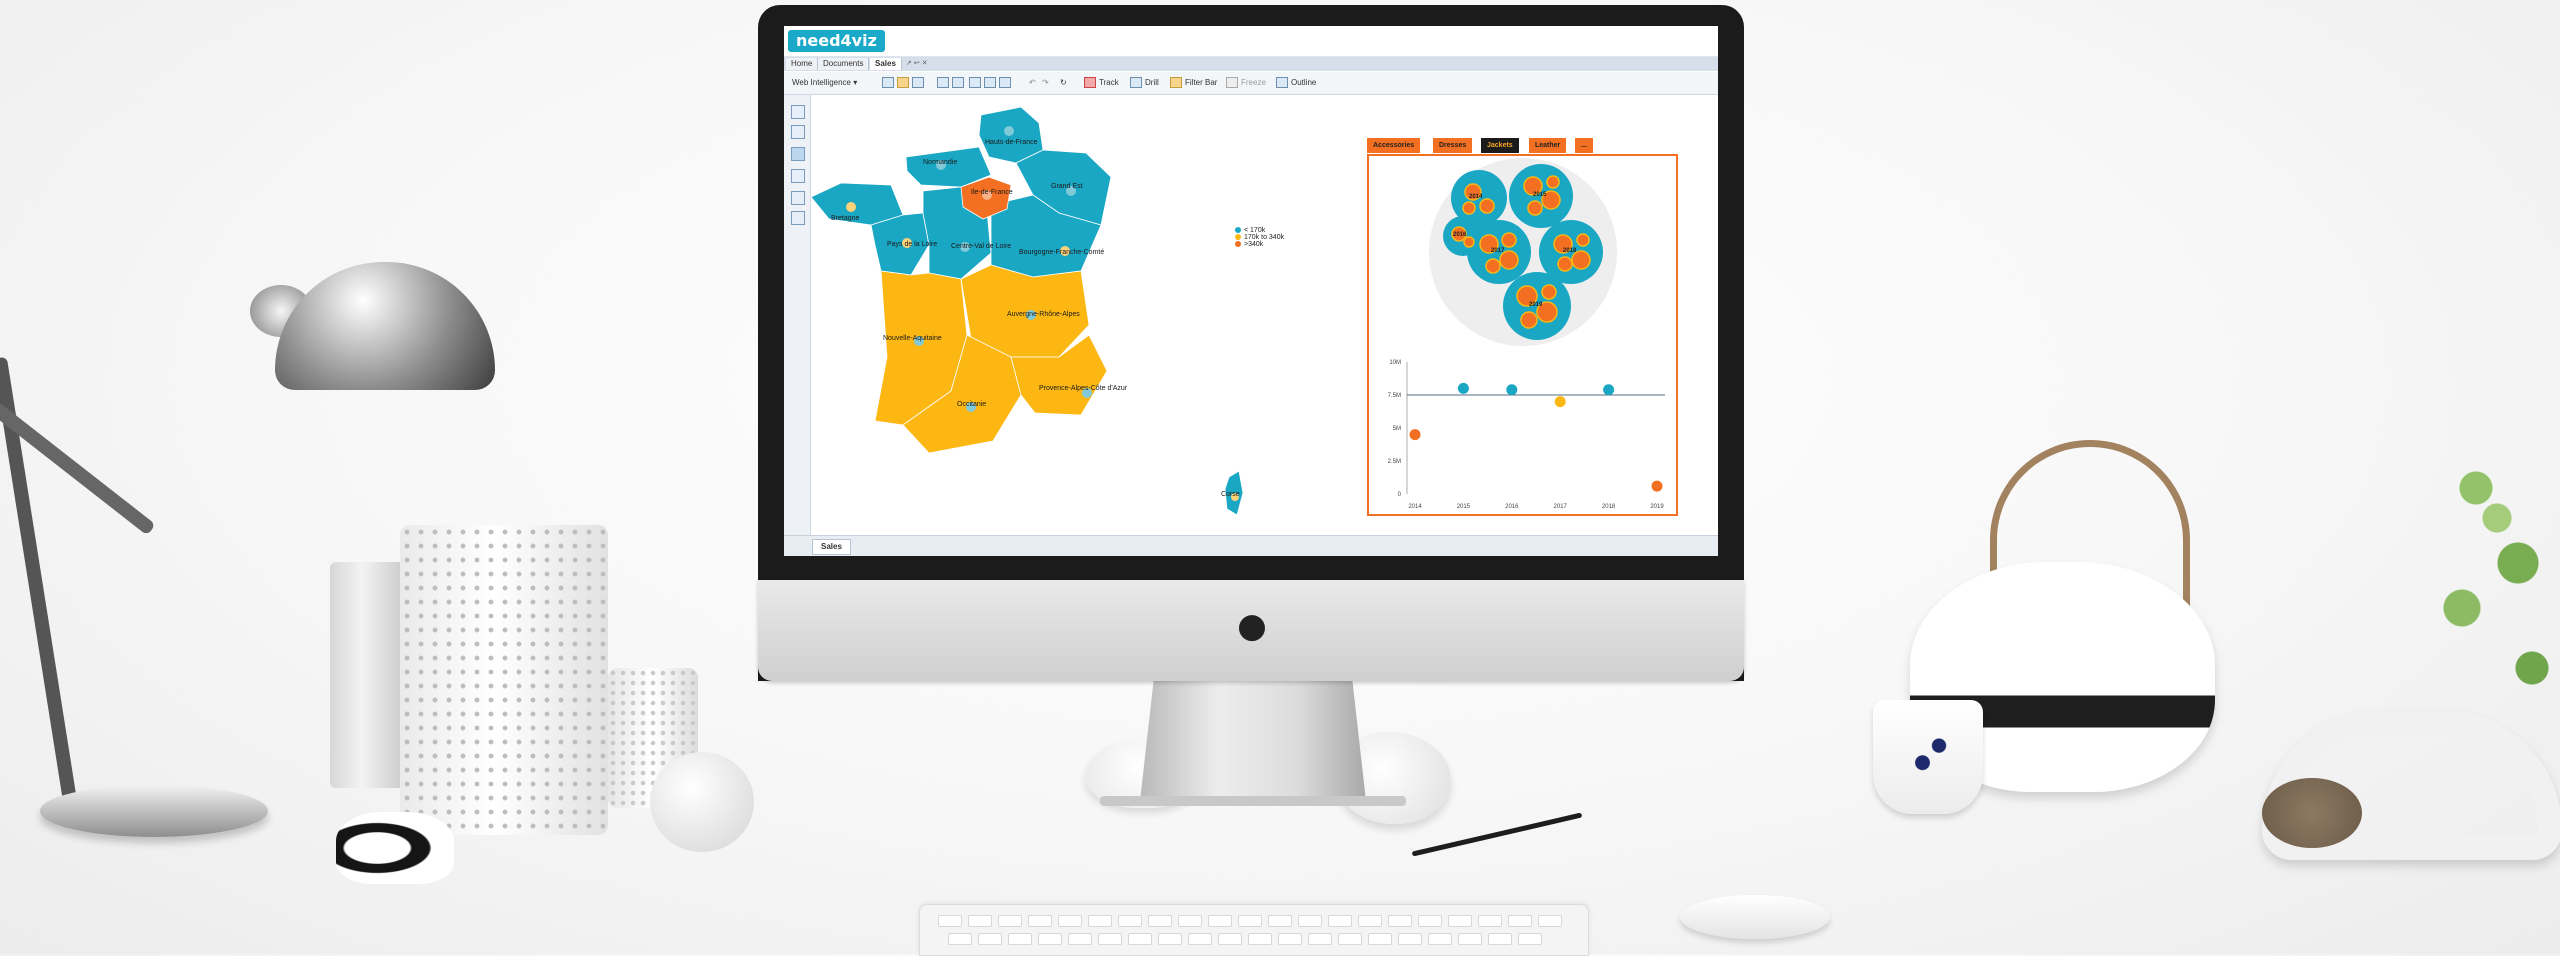 The height and width of the screenshot is (956, 2560). I want to click on tab-documents: Documents, so click(844, 64).